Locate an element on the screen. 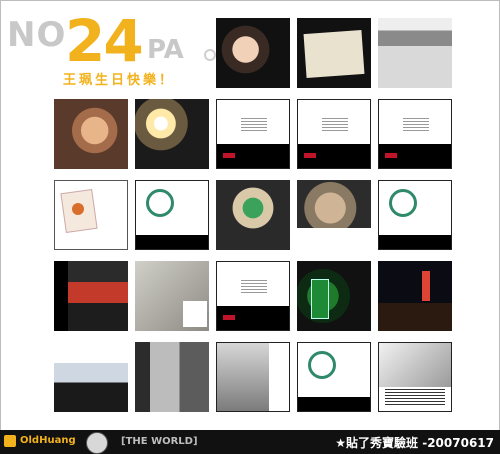  thumbnail-shop-photo is located at coordinates (91, 296).